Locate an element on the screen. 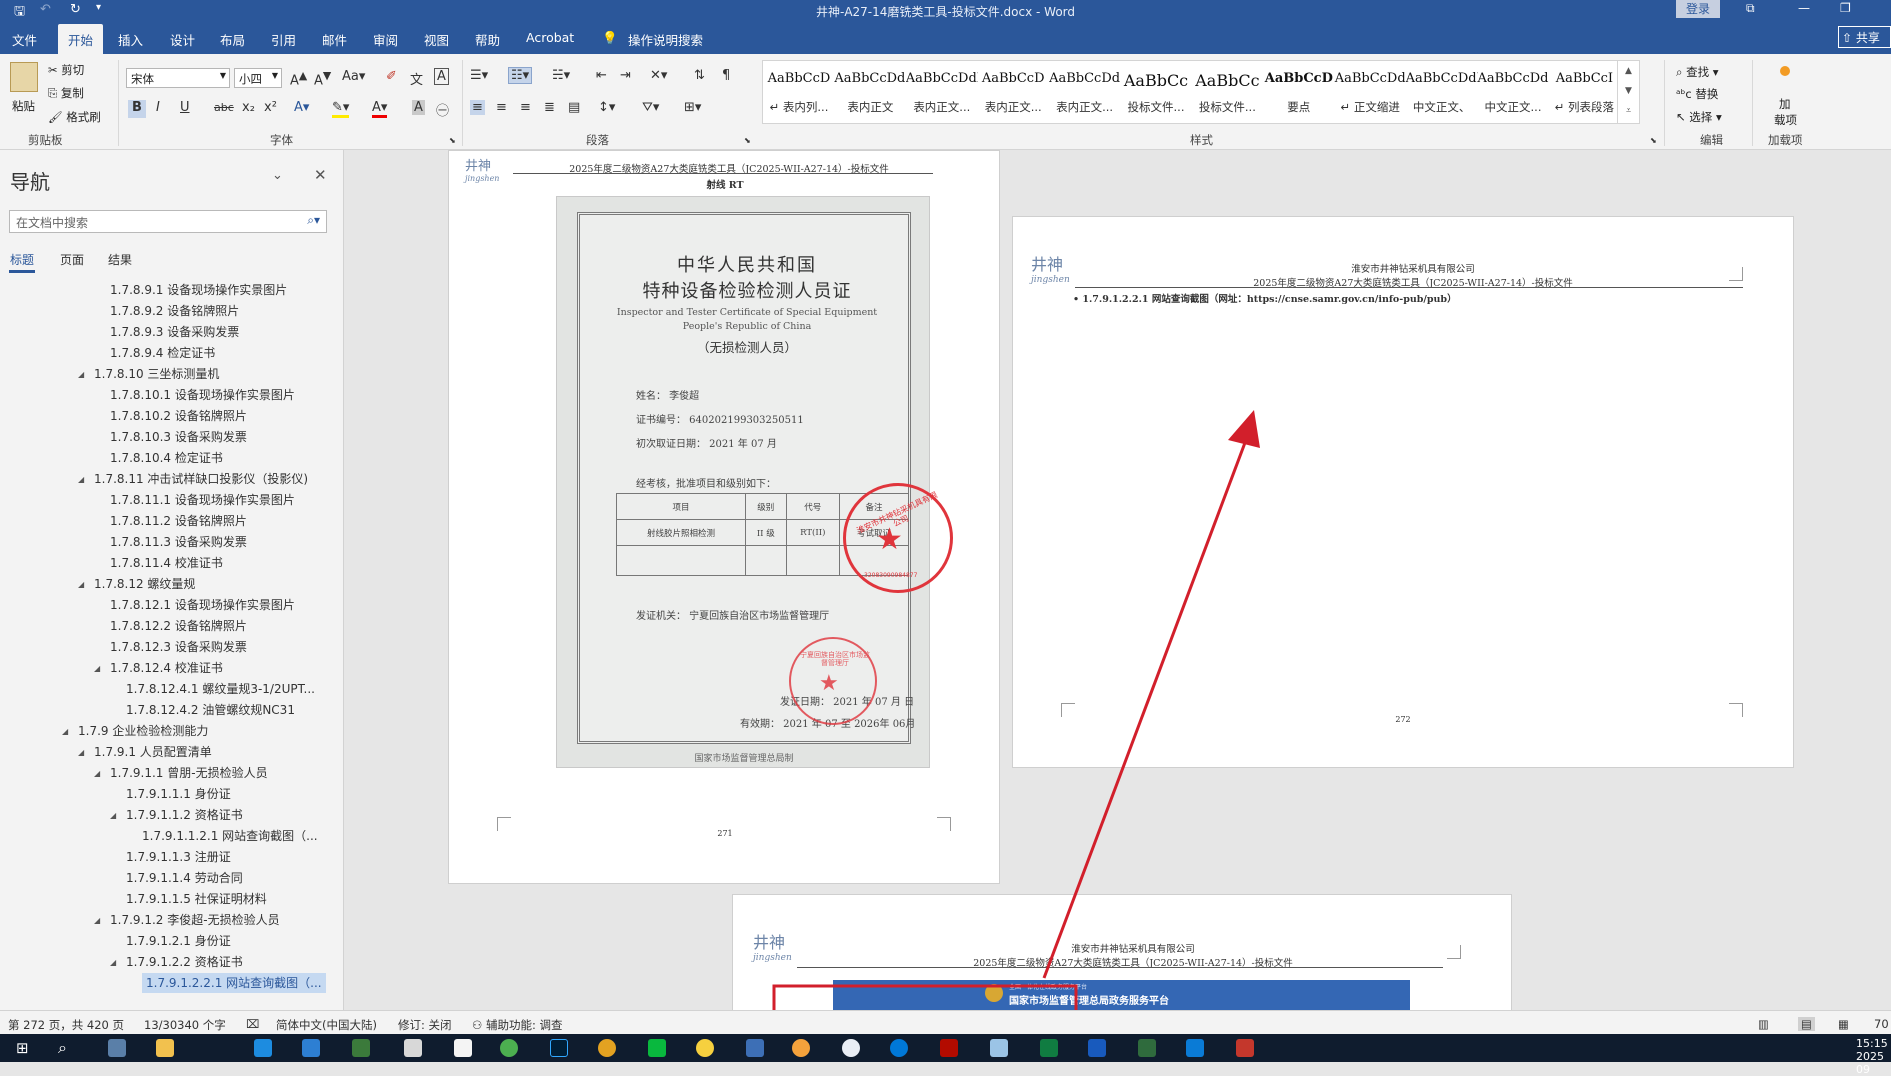 Image resolution: width=1891 pixels, height=1076 pixels. system-clock: 15:15 2025 09 is located at coordinates (1873, 1056).